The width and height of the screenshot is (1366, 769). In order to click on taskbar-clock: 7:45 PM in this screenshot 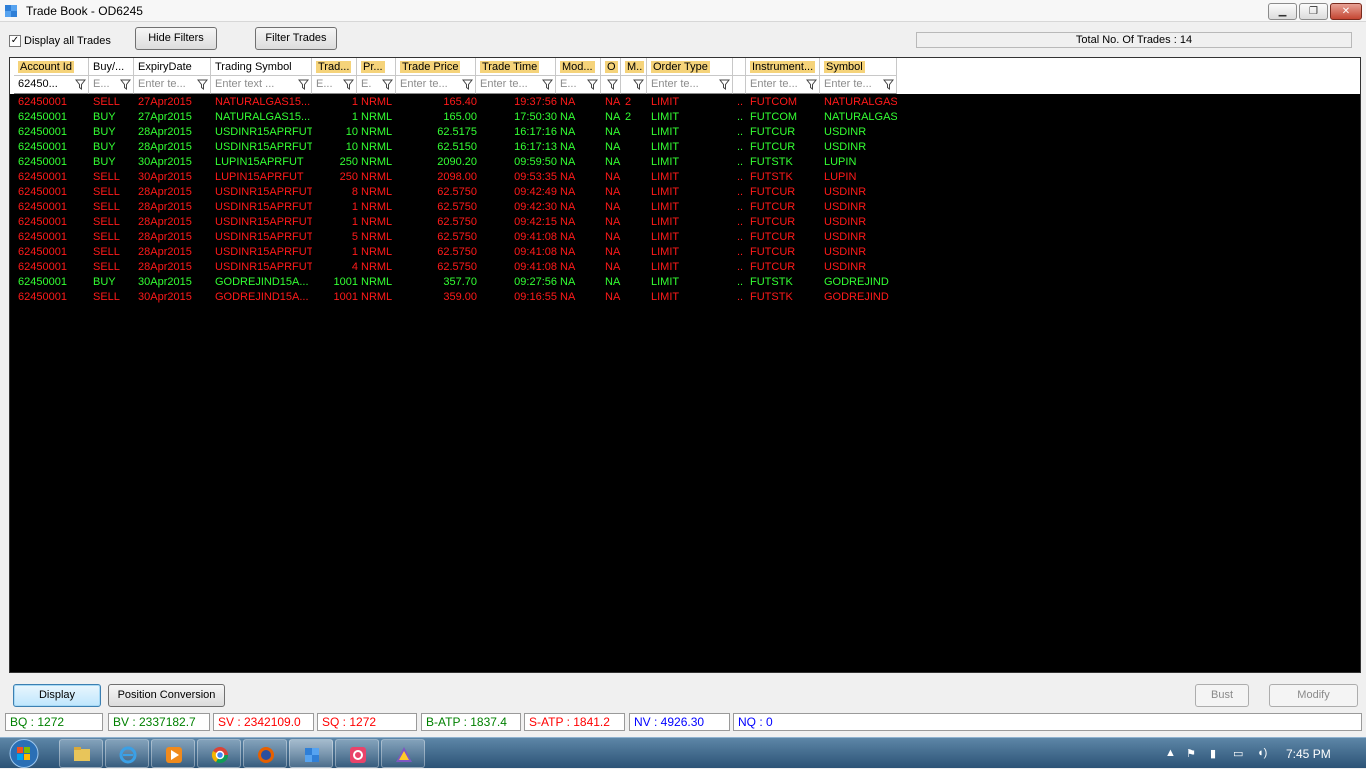, I will do `click(1308, 754)`.